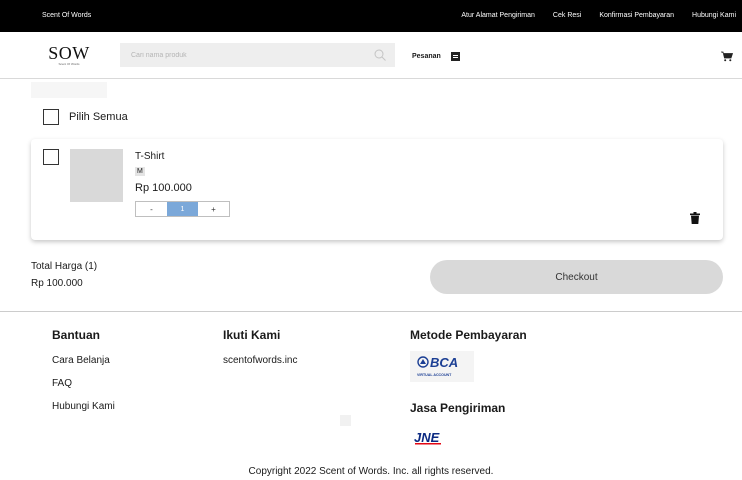 The height and width of the screenshot is (480, 742). I want to click on checkout-button: Checkout, so click(576, 277).